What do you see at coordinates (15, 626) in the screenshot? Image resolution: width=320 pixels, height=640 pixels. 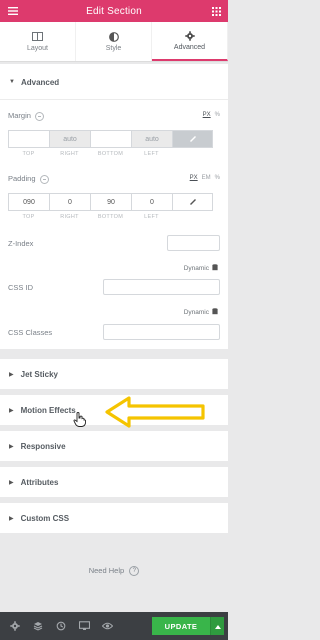 I see `settings-icon` at bounding box center [15, 626].